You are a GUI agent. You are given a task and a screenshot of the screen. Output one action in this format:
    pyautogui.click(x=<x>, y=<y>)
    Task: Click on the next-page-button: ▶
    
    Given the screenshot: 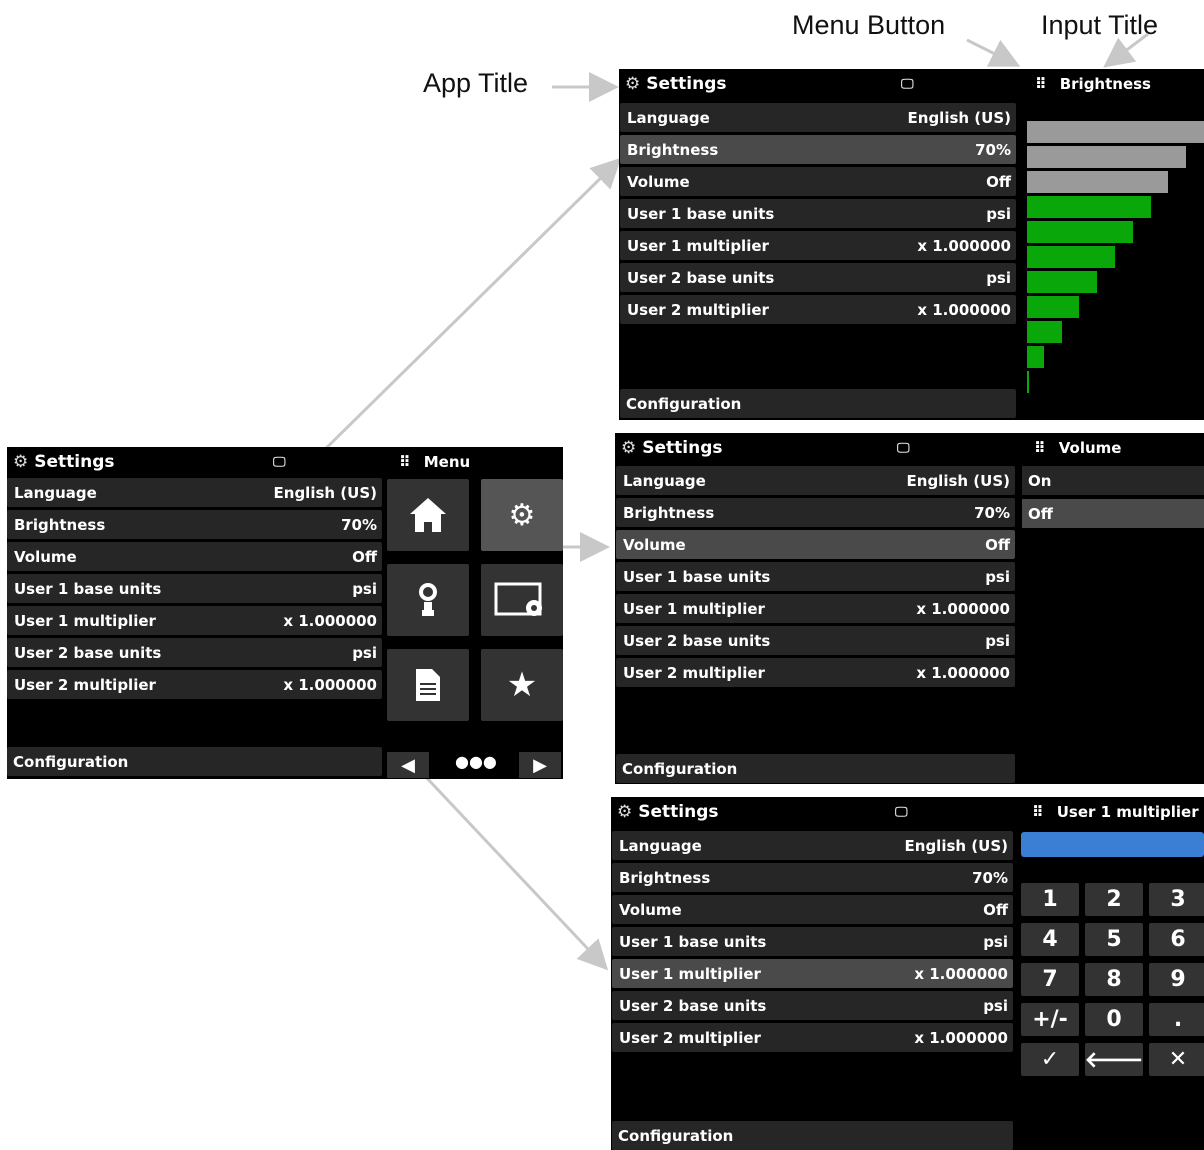 What is the action you would take?
    pyautogui.click(x=540, y=765)
    